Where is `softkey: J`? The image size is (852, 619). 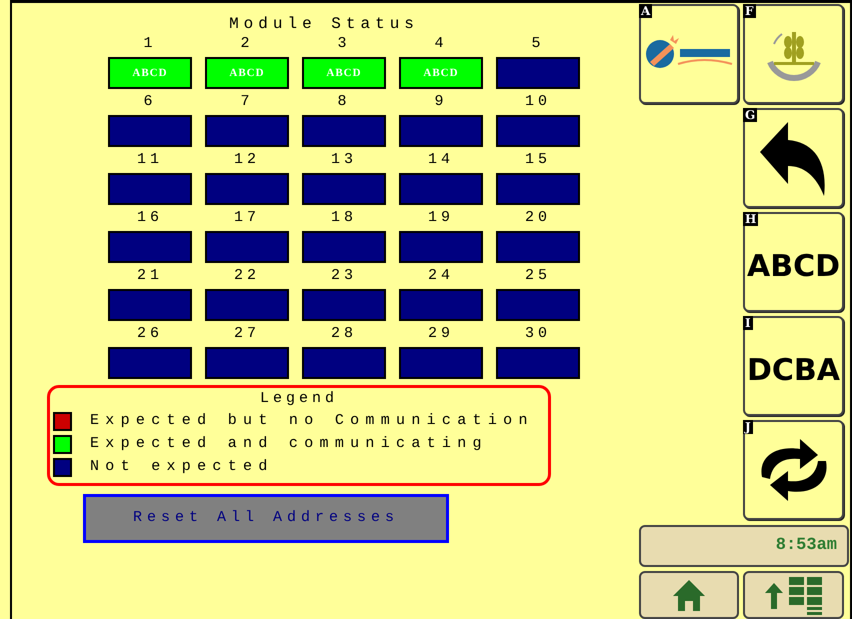 softkey: J is located at coordinates (793, 470).